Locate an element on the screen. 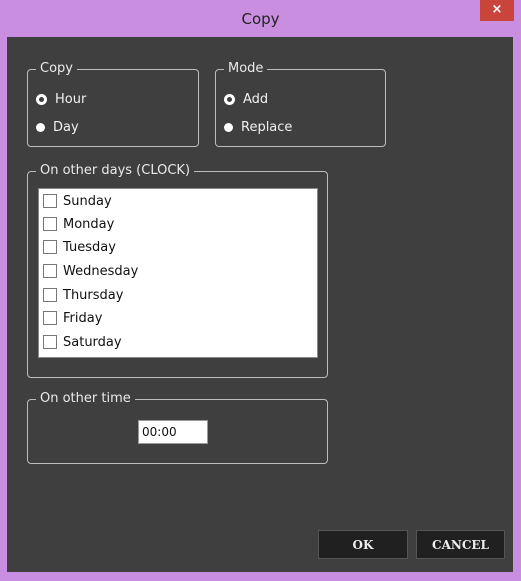 Image resolution: width=521 pixels, height=581 pixels. day-checkbox-sunday: Sunday is located at coordinates (77, 201).